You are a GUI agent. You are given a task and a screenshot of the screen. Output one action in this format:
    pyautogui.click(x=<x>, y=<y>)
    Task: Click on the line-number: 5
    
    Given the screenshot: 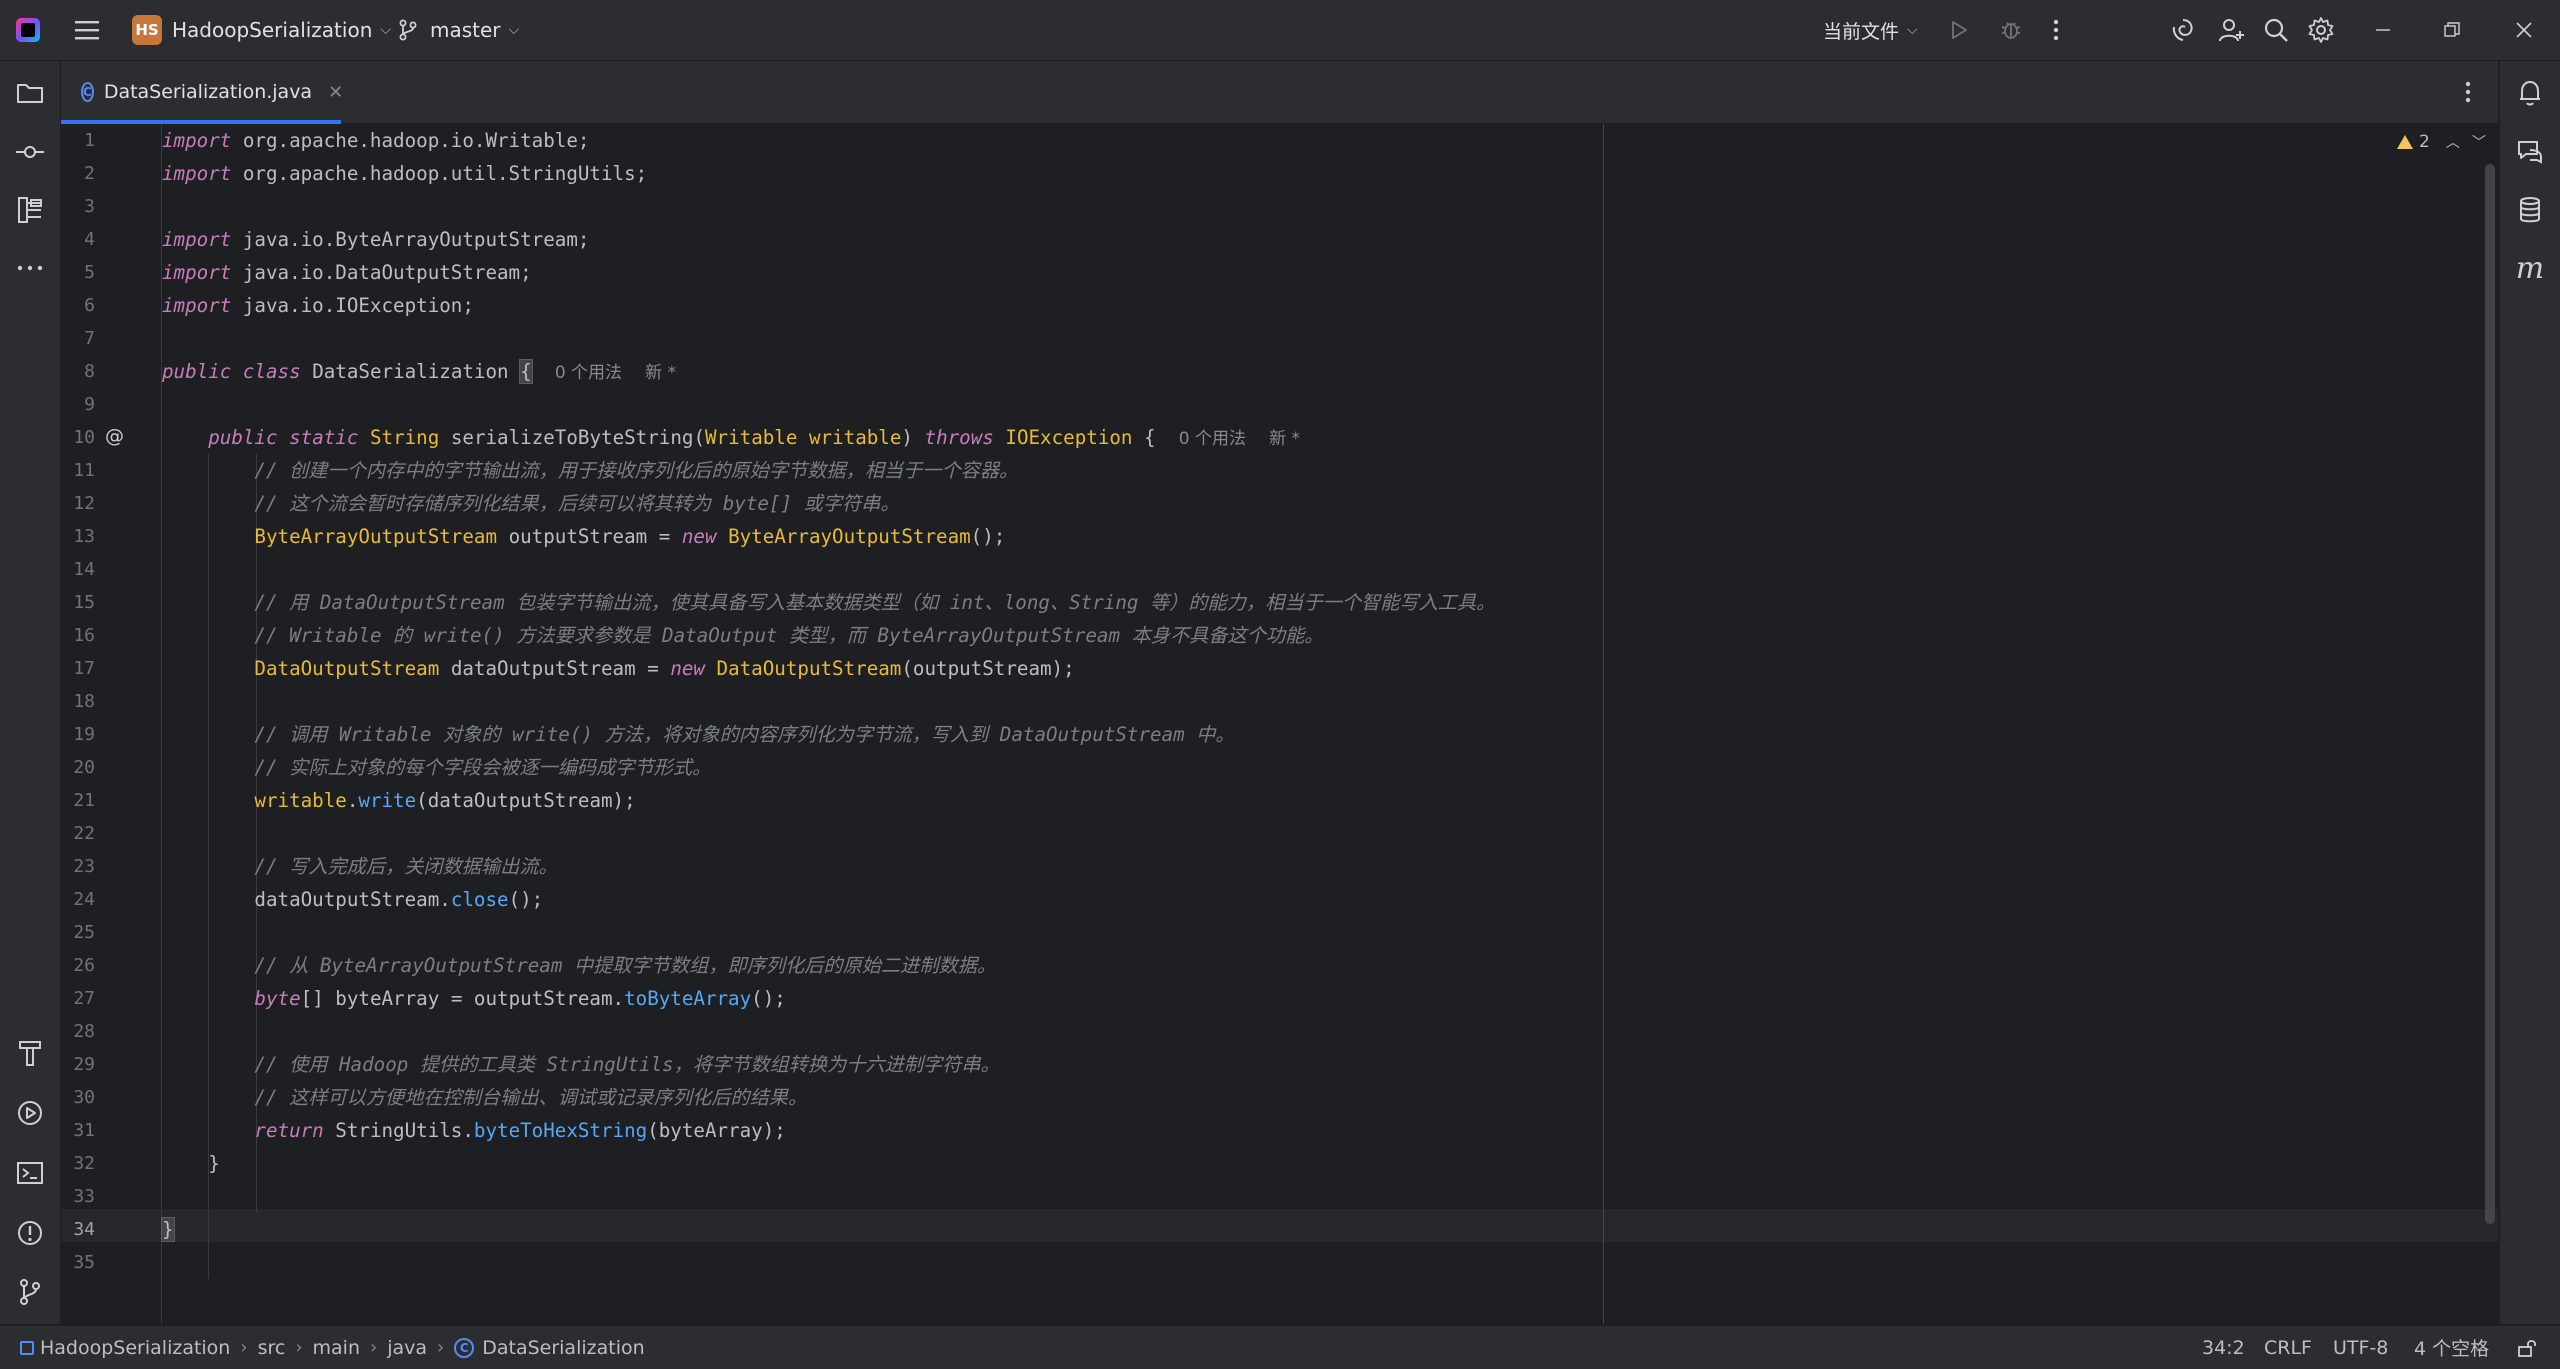 What is the action you would take?
    pyautogui.click(x=78, y=272)
    